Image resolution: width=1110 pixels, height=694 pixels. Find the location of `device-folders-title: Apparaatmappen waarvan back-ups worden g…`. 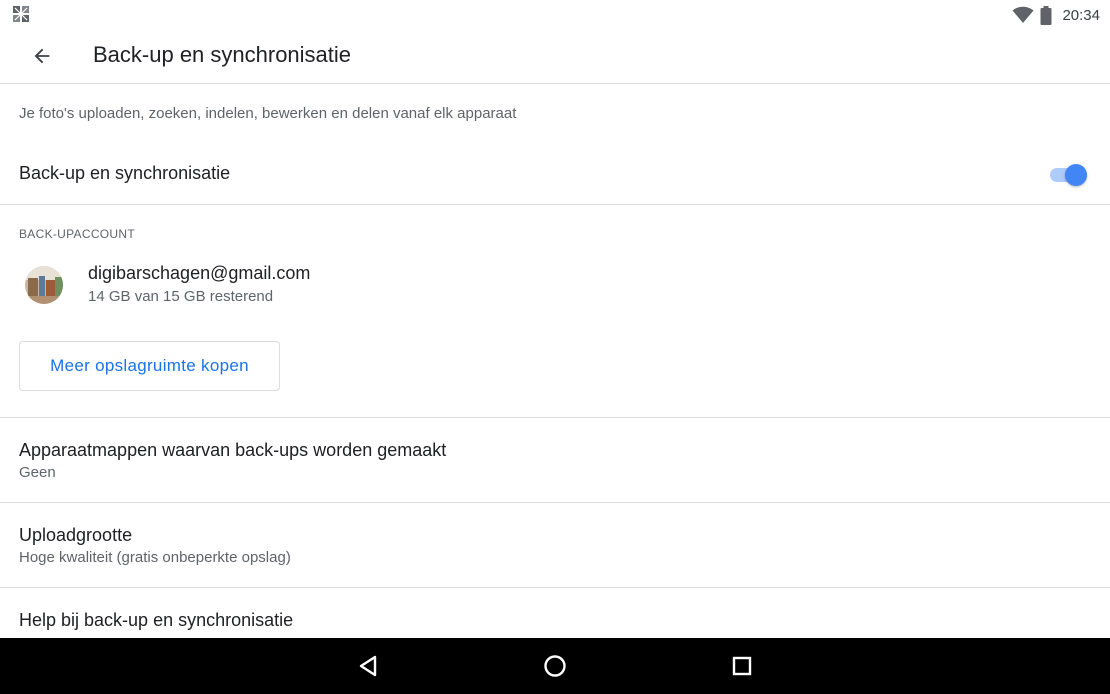

device-folders-title: Apparaatmappen waarvan back-ups worden g… is located at coordinates (233, 450).